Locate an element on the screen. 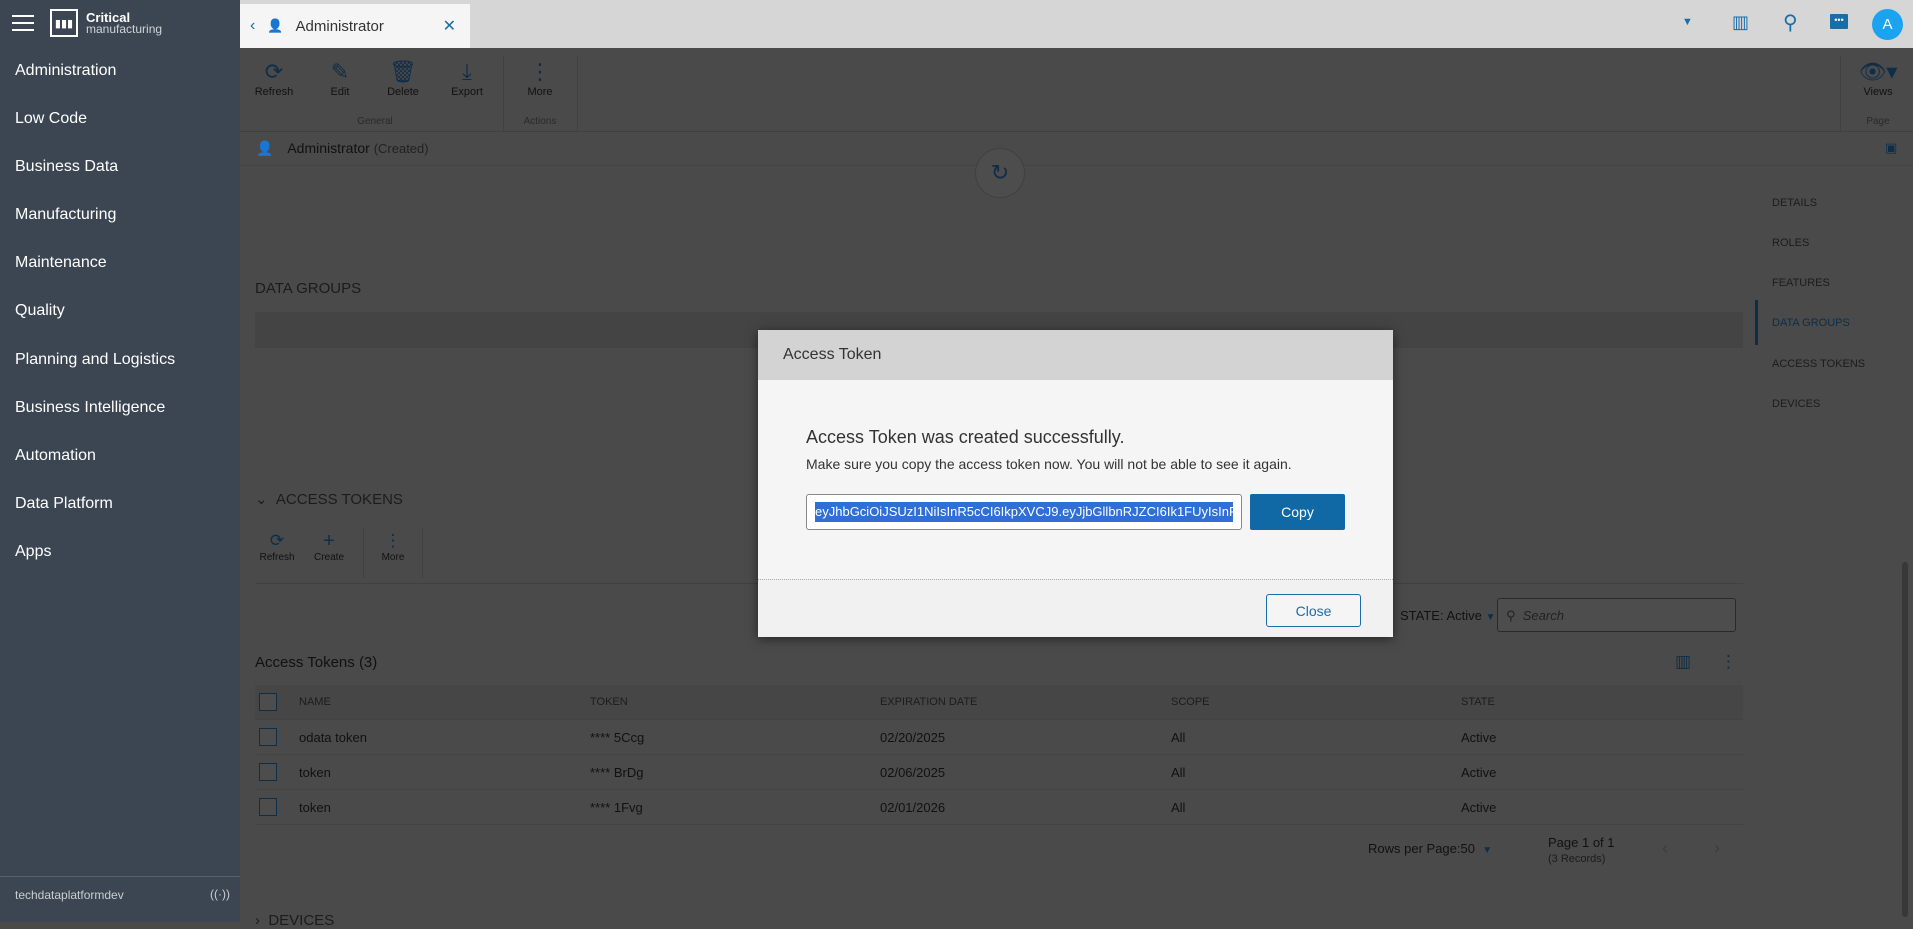  active-indicator is located at coordinates (1756, 322).